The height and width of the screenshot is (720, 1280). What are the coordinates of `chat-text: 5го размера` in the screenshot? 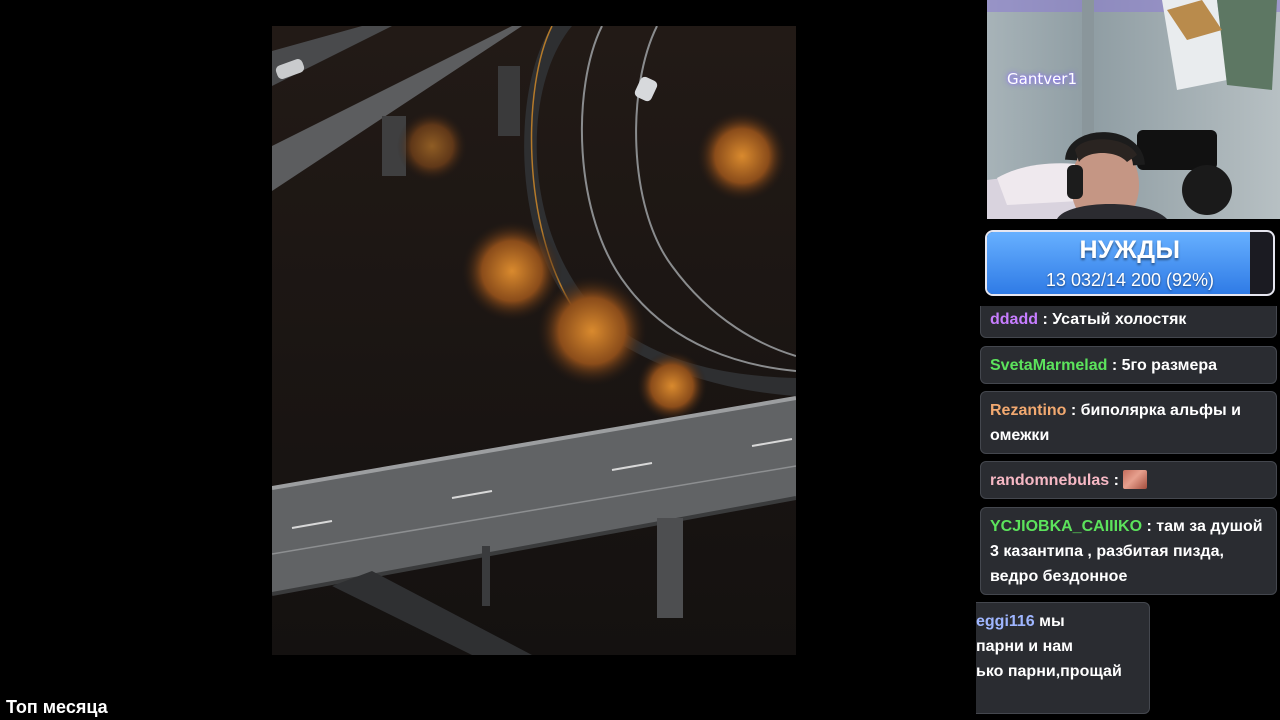 It's located at (1169, 365).